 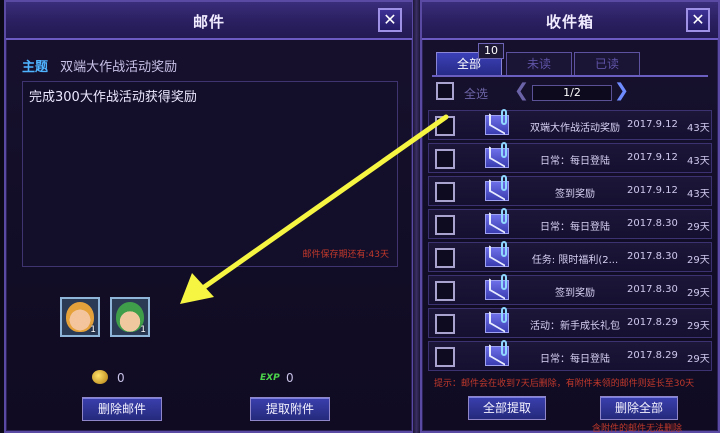 I want to click on tab-read: 已读, so click(x=607, y=64).